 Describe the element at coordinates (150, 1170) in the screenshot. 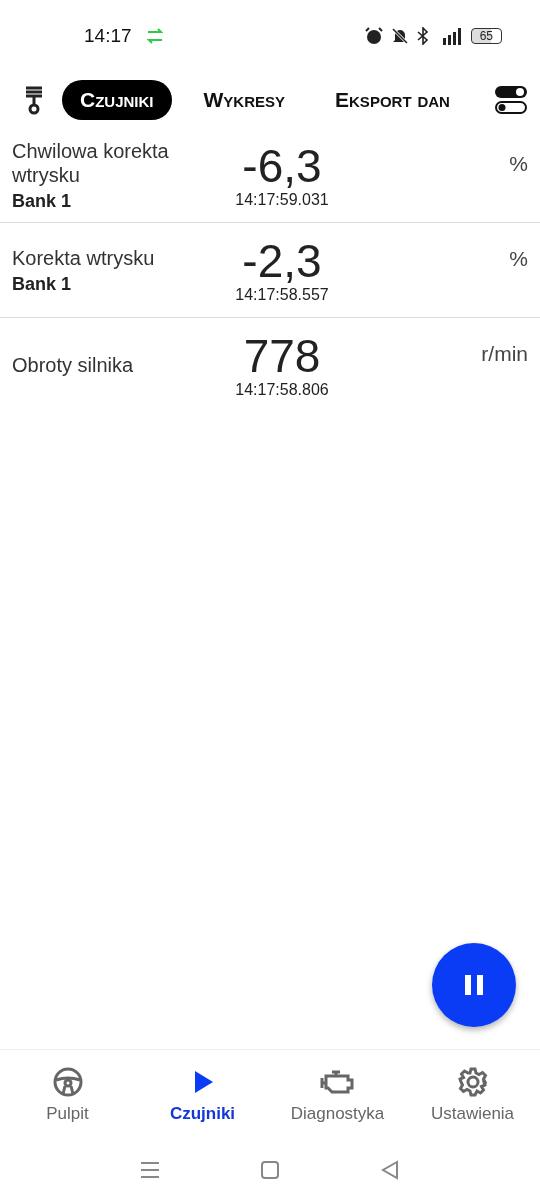

I see `menu-icon` at that location.